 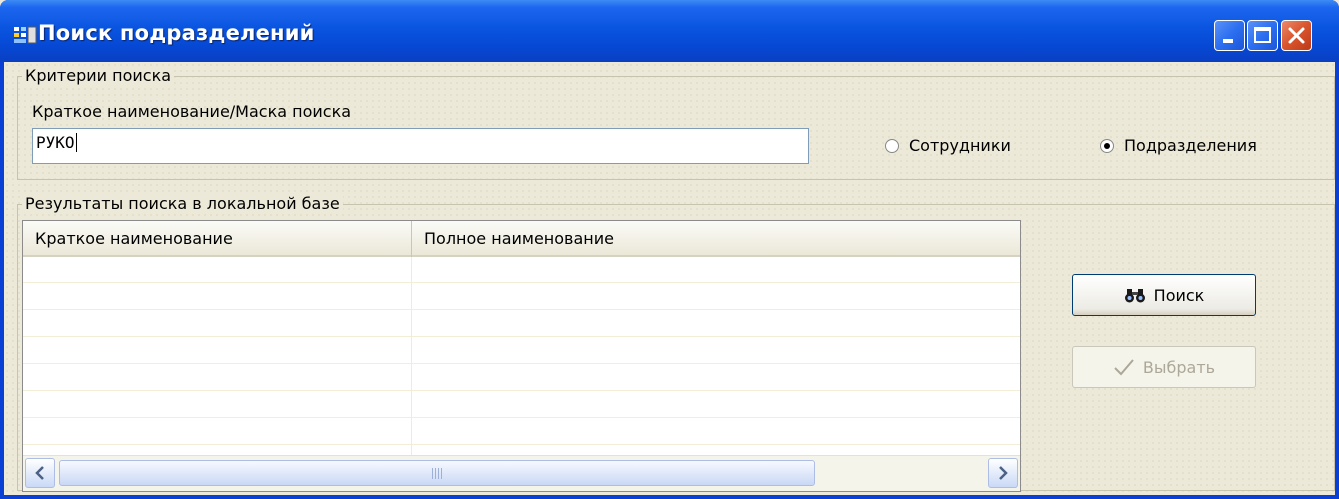 What do you see at coordinates (1229, 35) in the screenshot?
I see `minimize-button` at bounding box center [1229, 35].